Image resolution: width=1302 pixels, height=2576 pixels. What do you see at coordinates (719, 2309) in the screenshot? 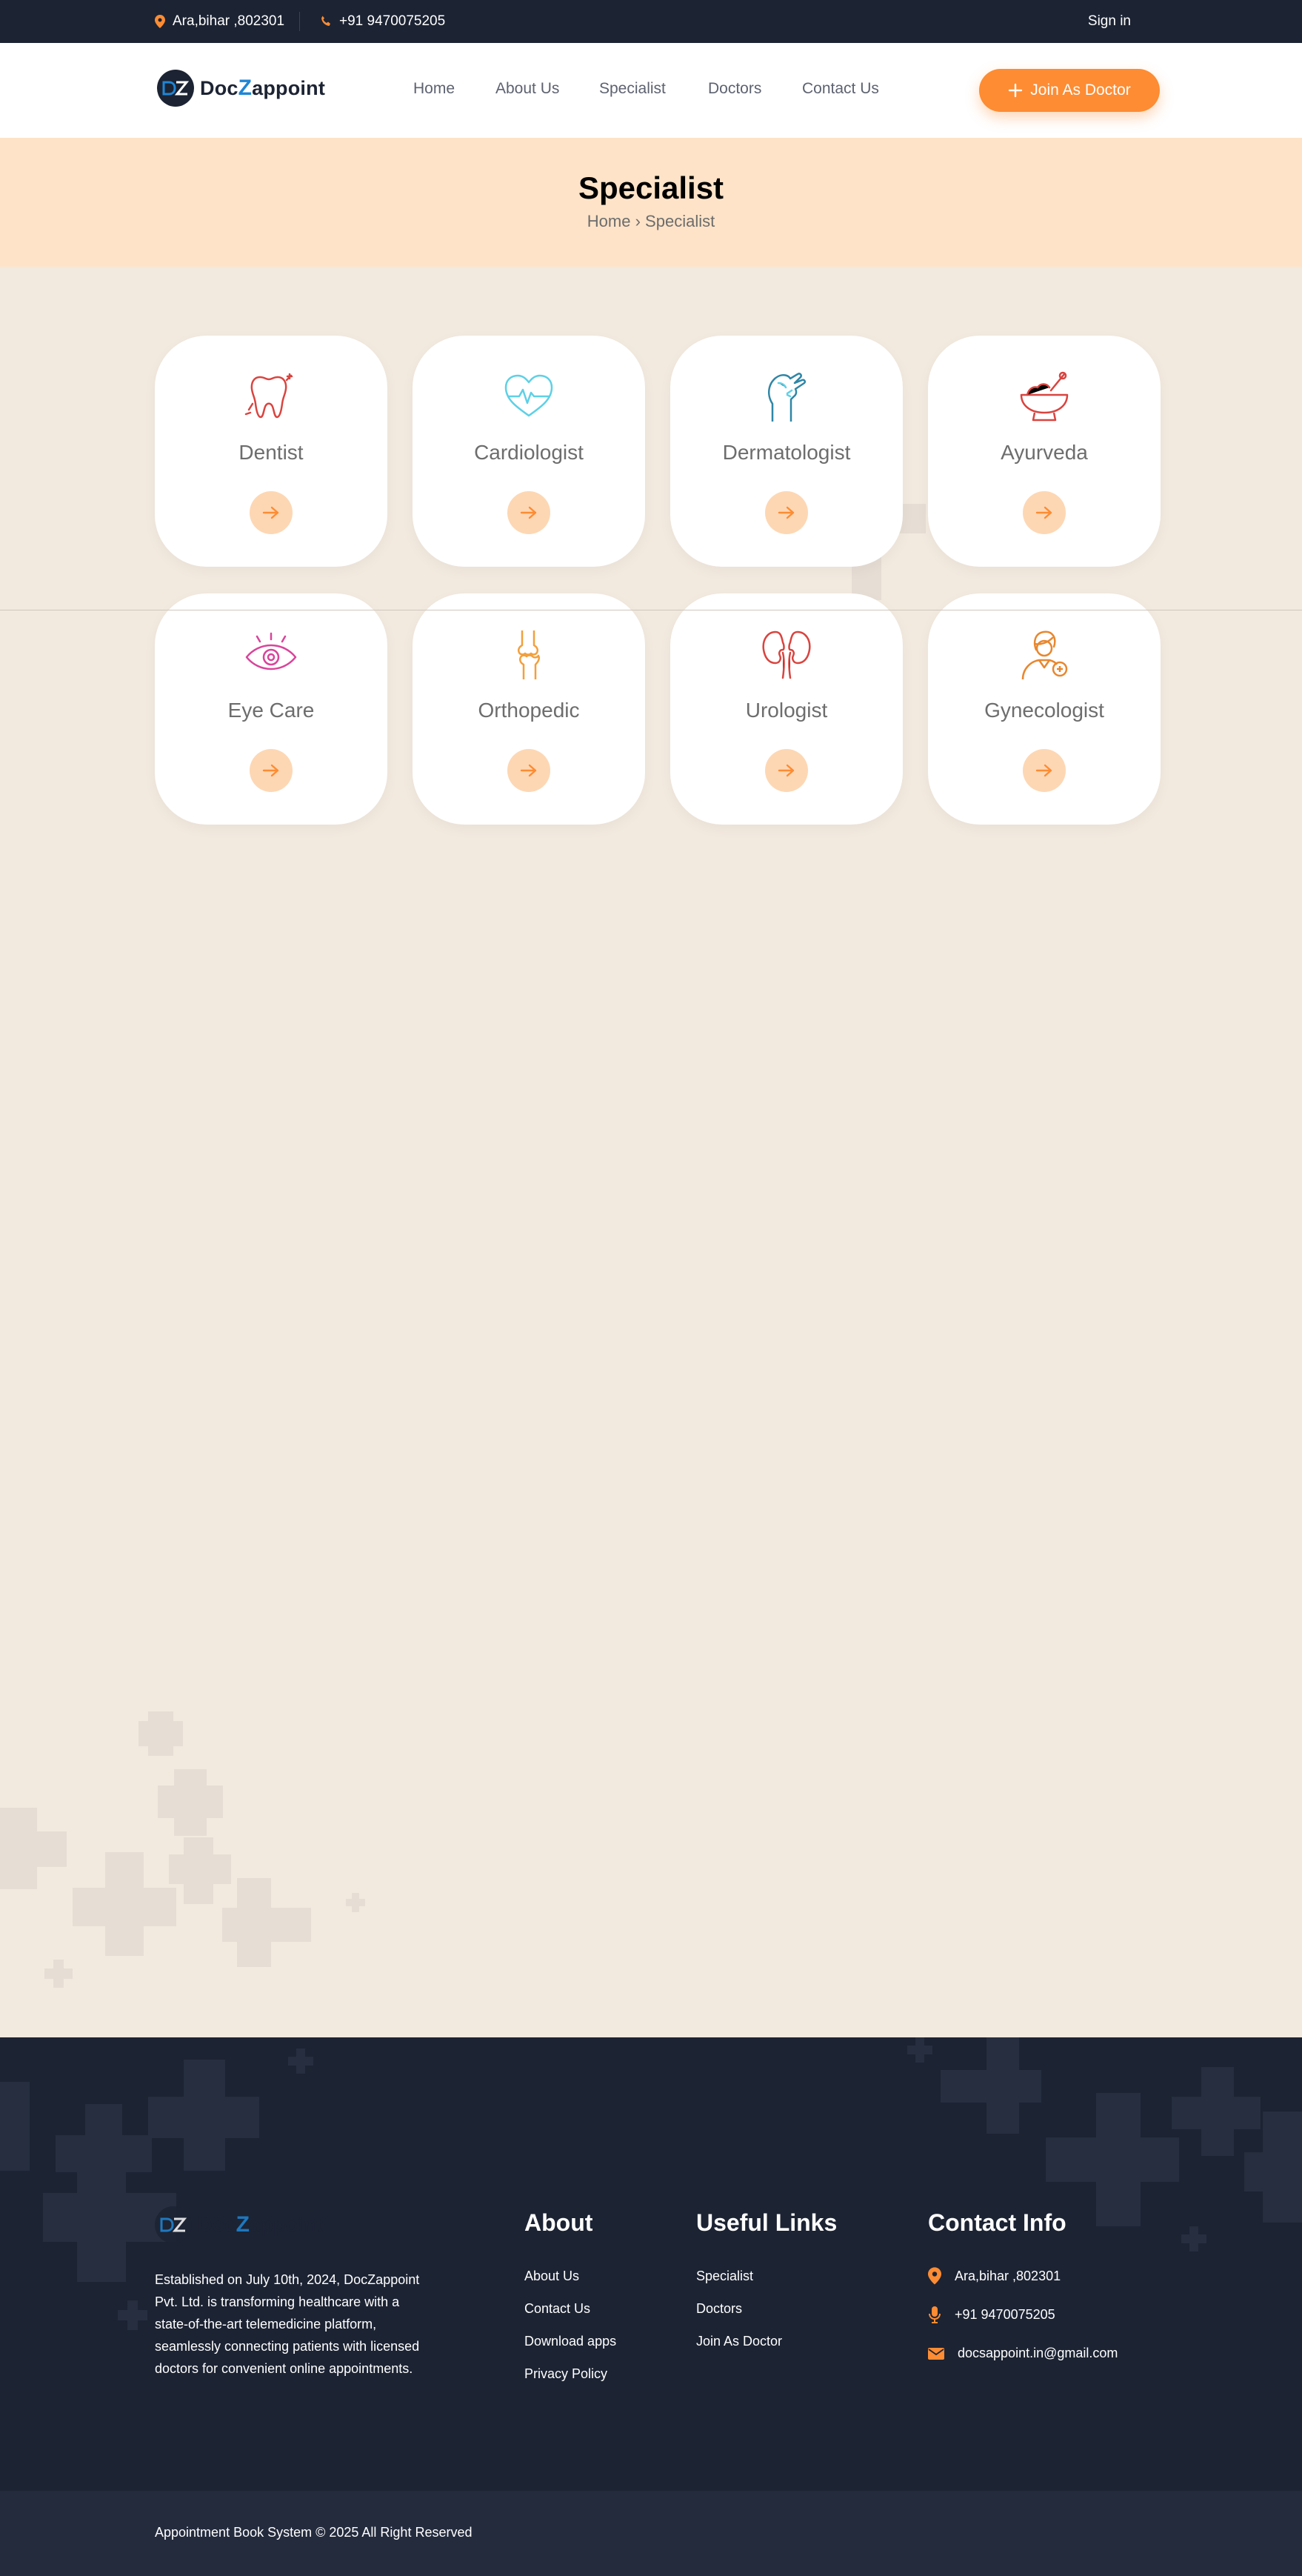
I see `footer-link-doctors: Doctors` at bounding box center [719, 2309].